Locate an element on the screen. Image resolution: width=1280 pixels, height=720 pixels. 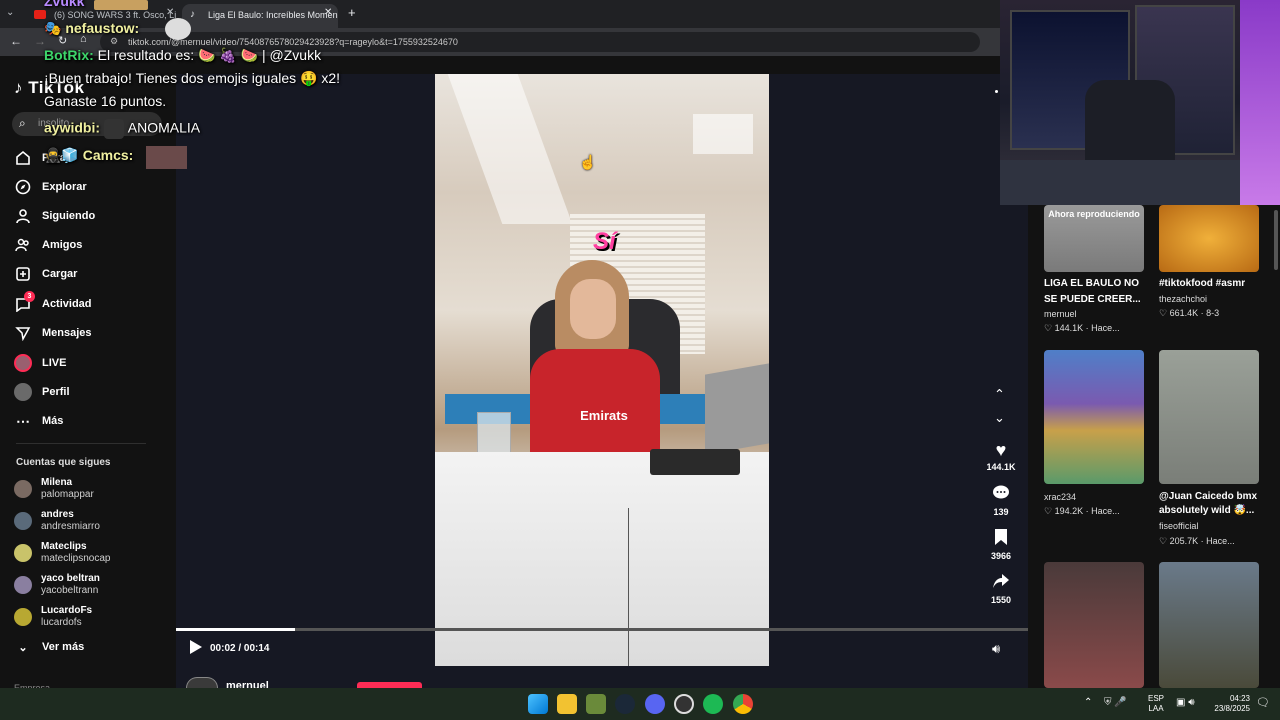
sidebar-item-perfil: Perfil is located at coordinates (42, 392).